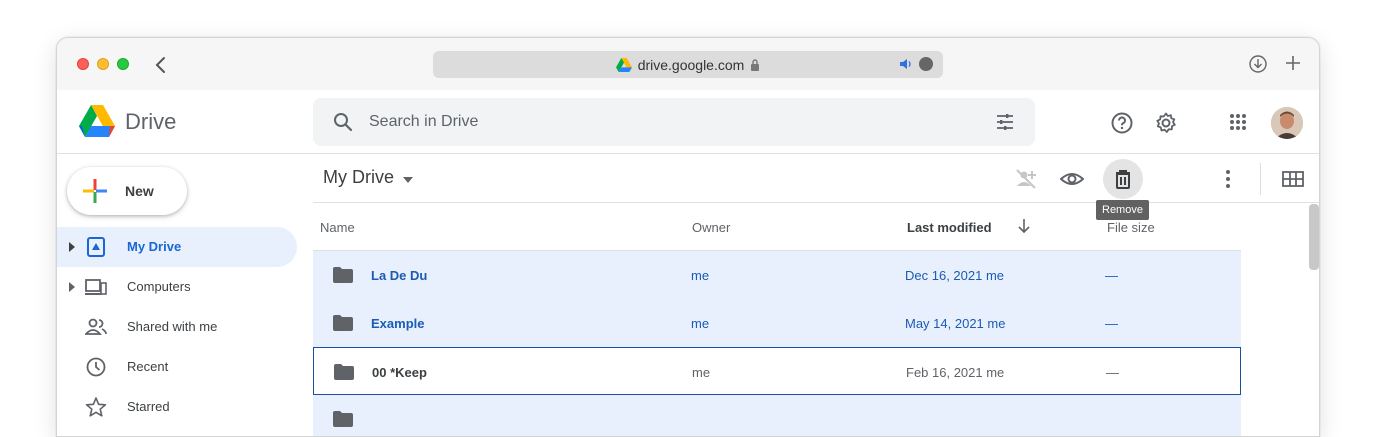 Image resolution: width=1376 pixels, height=437 pixels. I want to click on address-bar: drive.google.com, so click(688, 64).